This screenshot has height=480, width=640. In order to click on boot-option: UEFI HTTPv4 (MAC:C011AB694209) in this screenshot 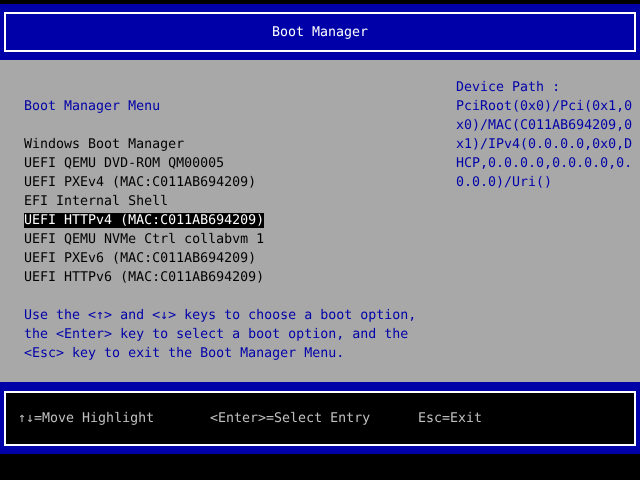, I will do `click(144, 220)`.